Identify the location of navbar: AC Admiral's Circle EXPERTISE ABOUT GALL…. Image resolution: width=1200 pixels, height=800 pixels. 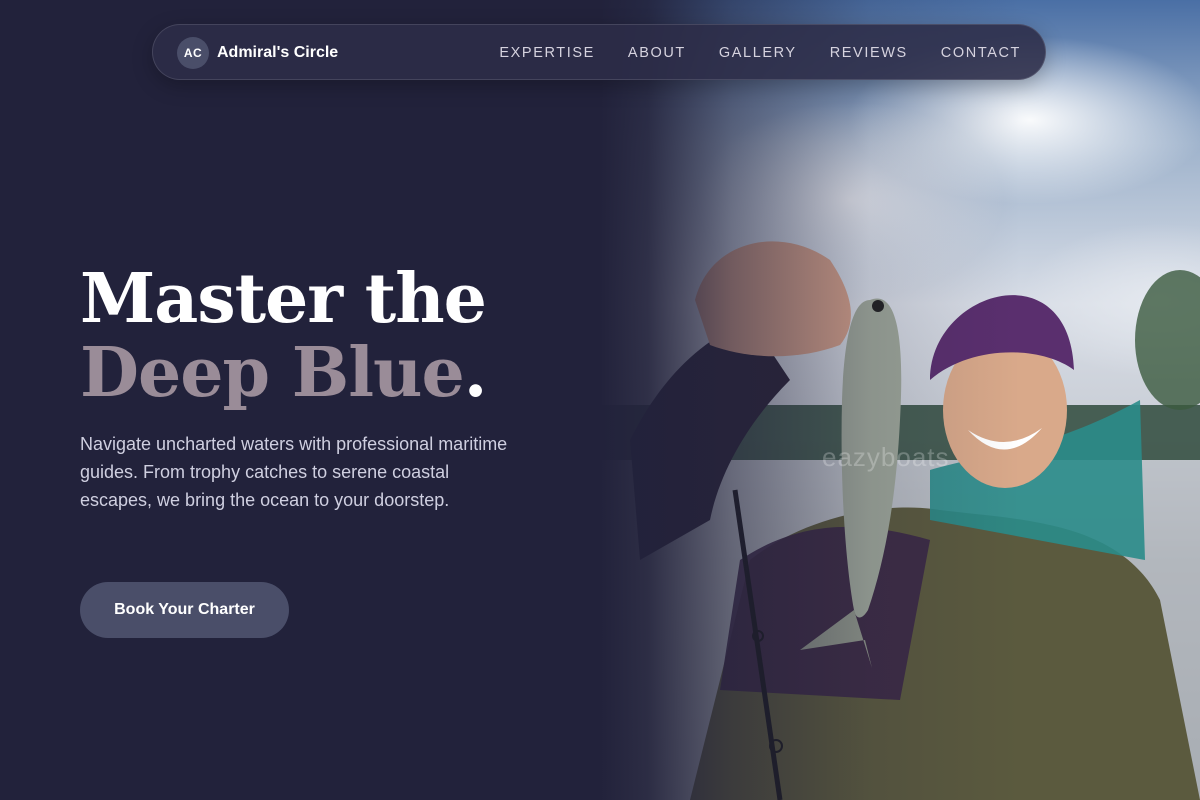
(599, 52).